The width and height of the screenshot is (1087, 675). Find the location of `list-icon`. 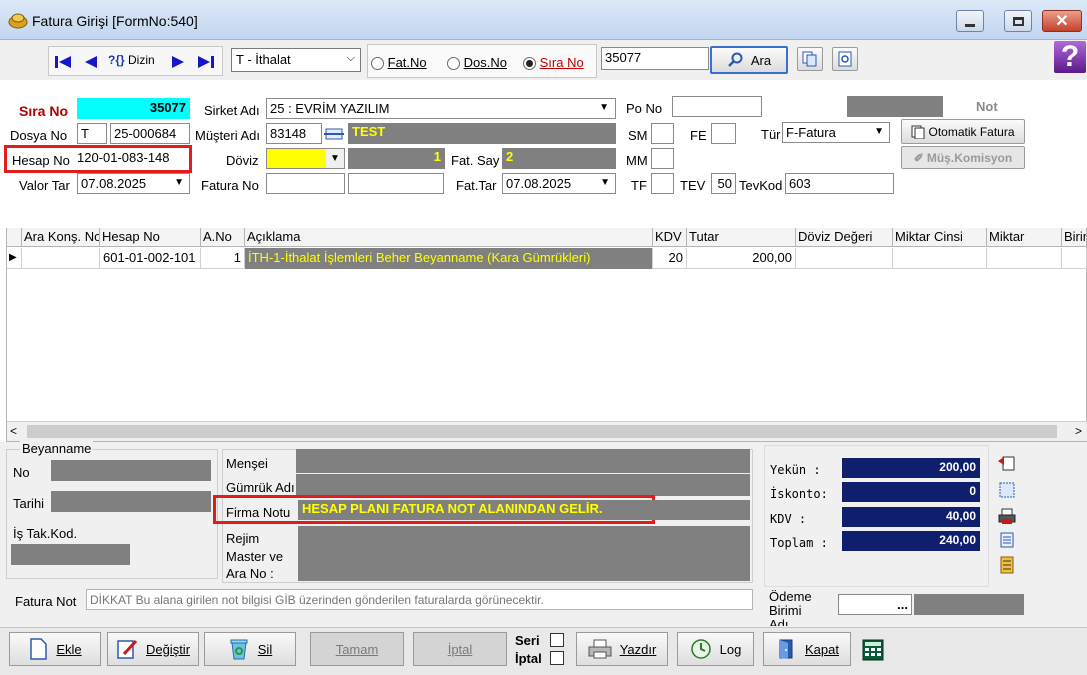

list-icon is located at coordinates (1007, 566).